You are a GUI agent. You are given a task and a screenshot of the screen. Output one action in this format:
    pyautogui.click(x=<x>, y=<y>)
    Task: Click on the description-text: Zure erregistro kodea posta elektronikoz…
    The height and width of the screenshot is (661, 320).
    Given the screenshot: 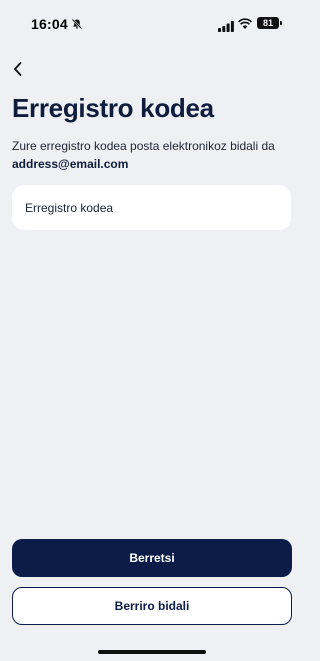 What is the action you would take?
    pyautogui.click(x=143, y=146)
    